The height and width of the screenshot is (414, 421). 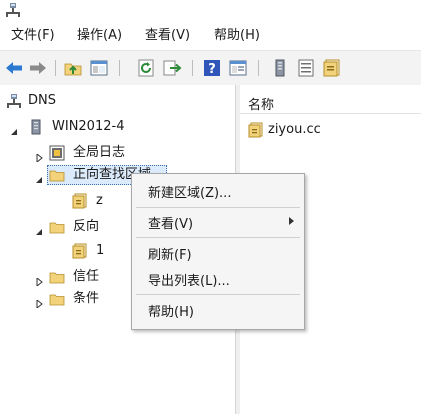 What do you see at coordinates (167, 36) in the screenshot?
I see `menu-view: 查看(V)` at bounding box center [167, 36].